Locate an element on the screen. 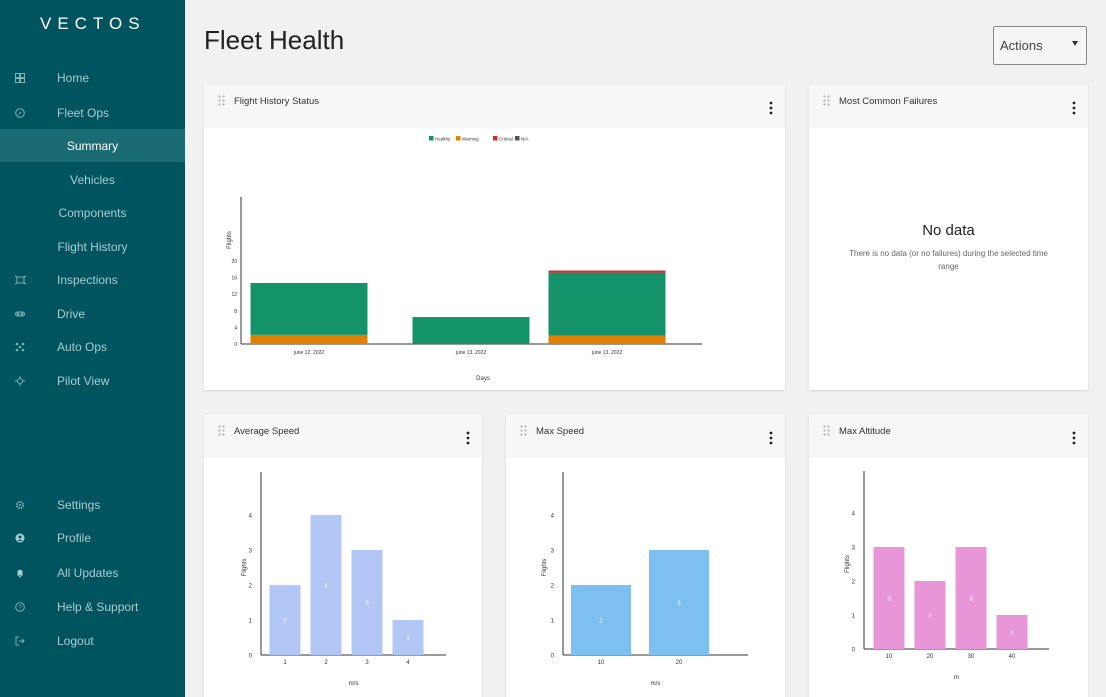  page-title: Fleet Health is located at coordinates (274, 40).